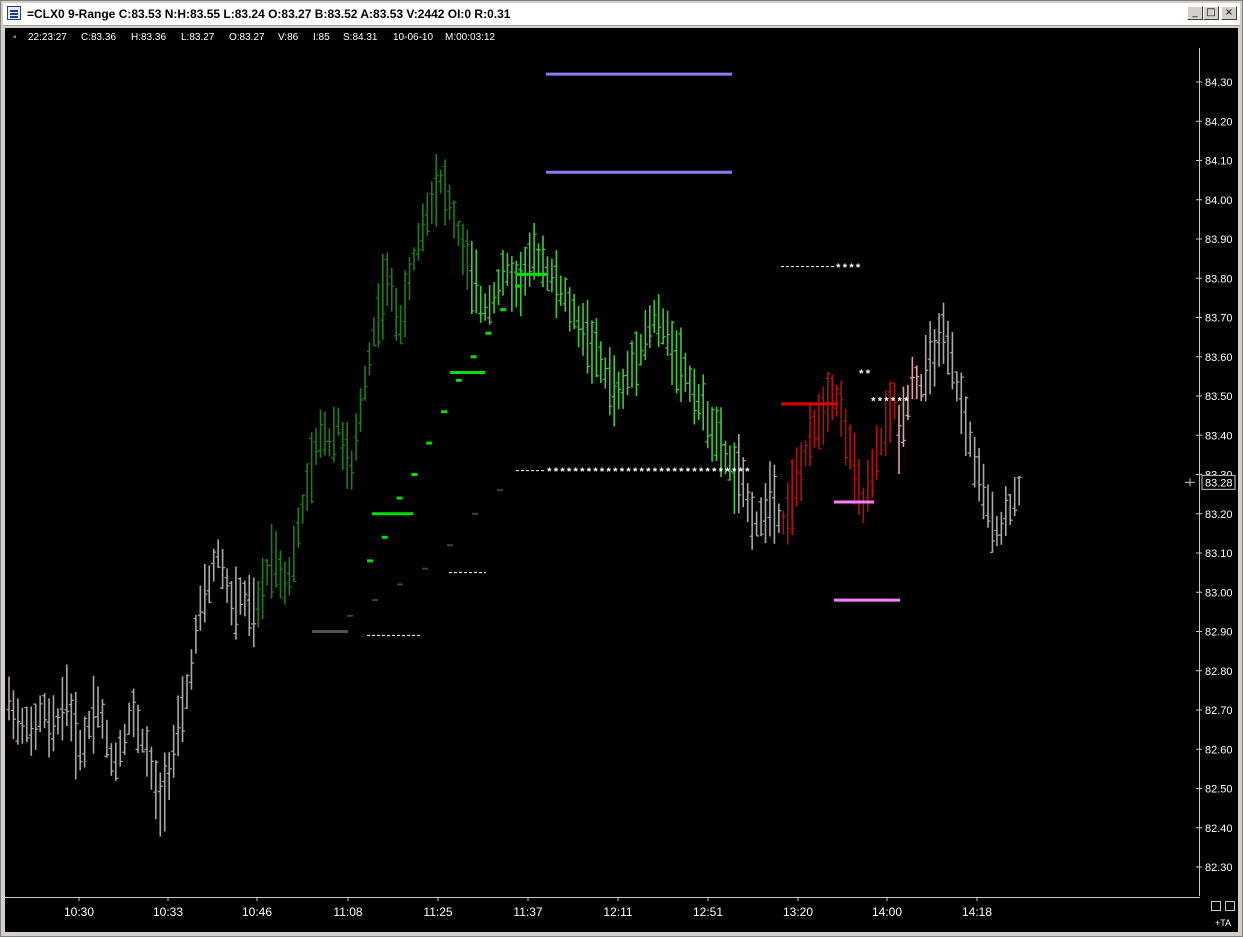  Describe the element at coordinates (79, 912) in the screenshot. I see `time-tick-label: 10:30` at that location.